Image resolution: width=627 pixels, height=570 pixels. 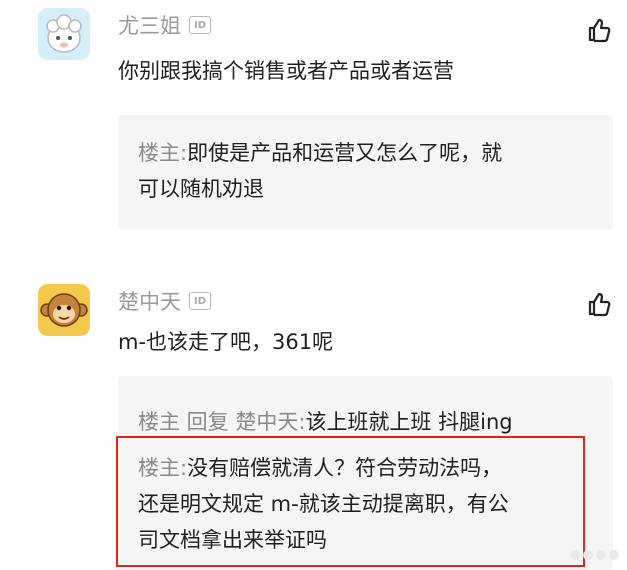 What do you see at coordinates (323, 504) in the screenshot?
I see `reply-text-continued: 还是明文规定 m-就该主动提离职，有公` at bounding box center [323, 504].